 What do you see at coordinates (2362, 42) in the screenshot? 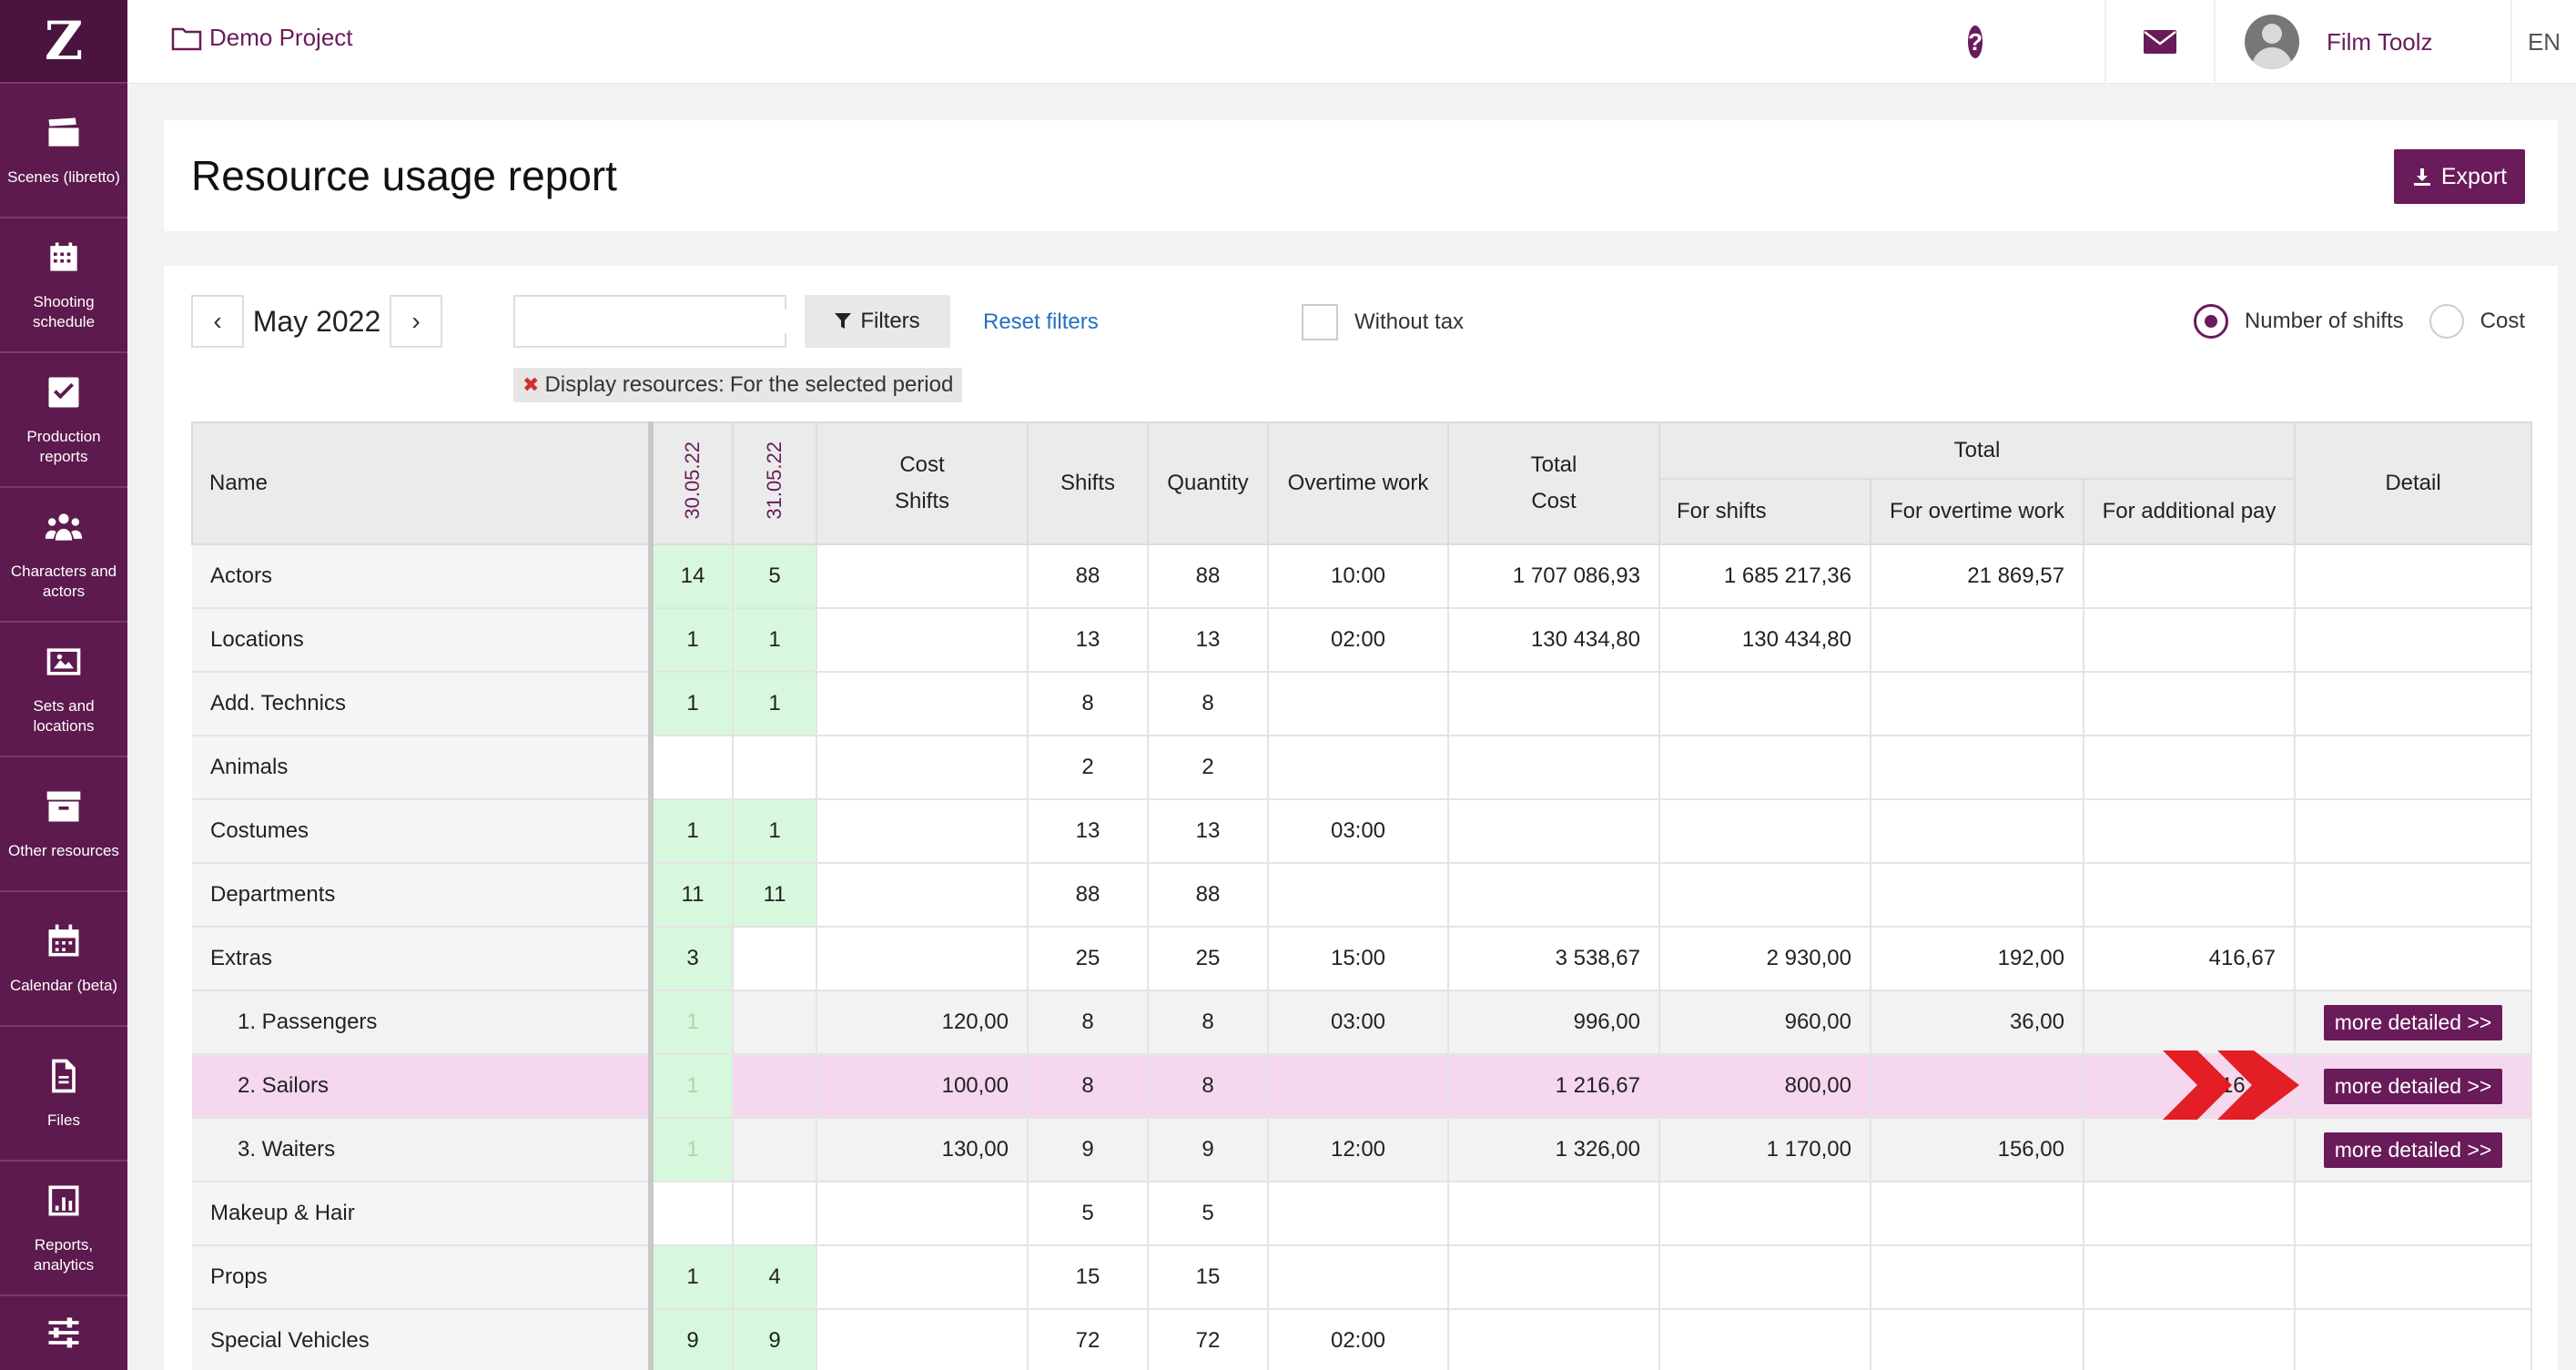
I see `user-menu: Film Toolz` at bounding box center [2362, 42].